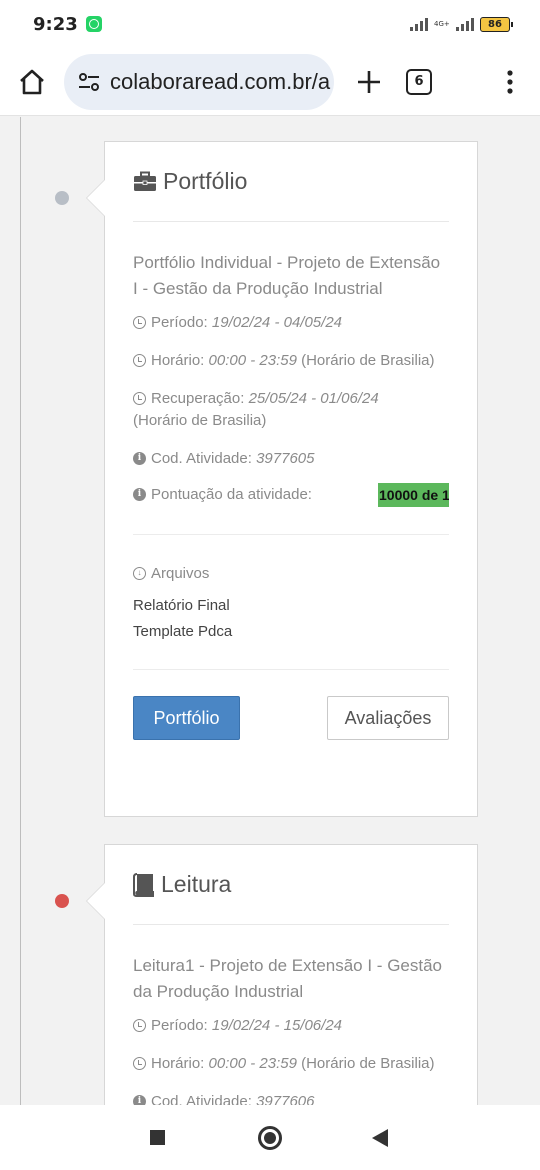 This screenshot has height=1170, width=540. I want to click on cod-atividade-row: i Cod. Atividade: 3977606, so click(291, 1098).